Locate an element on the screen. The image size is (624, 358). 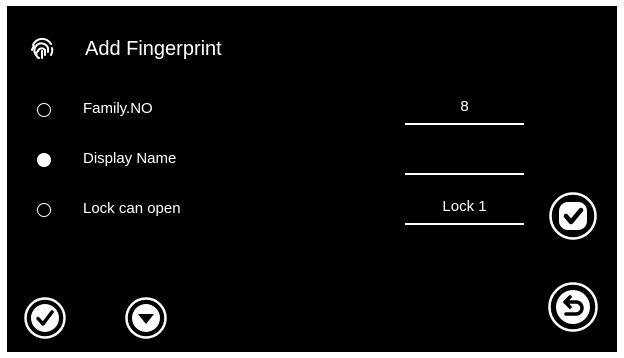
field-display-name is located at coordinates (464, 160).